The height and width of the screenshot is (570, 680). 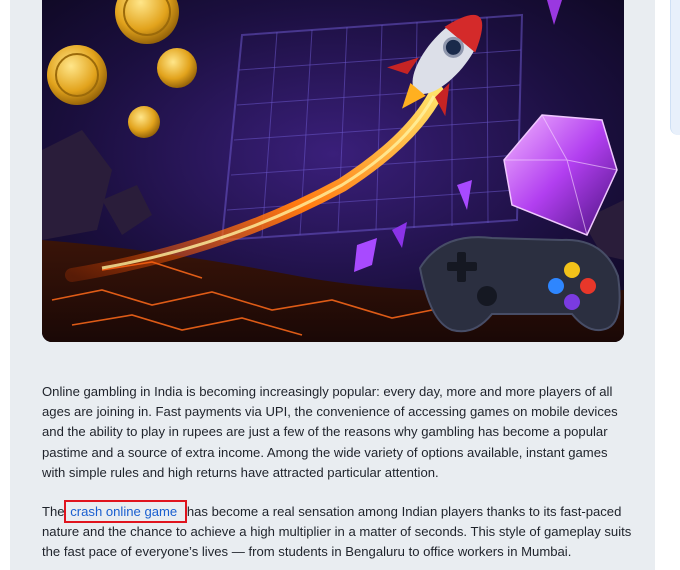 What do you see at coordinates (126, 511) in the screenshot?
I see `crash-online-game-link: crash online game` at bounding box center [126, 511].